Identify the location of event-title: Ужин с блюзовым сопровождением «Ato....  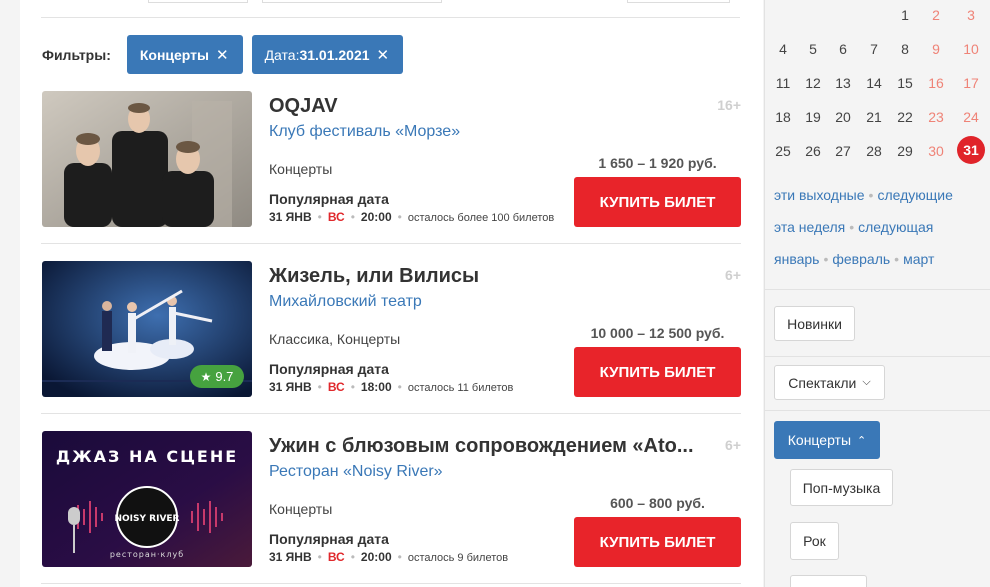
(481, 446).